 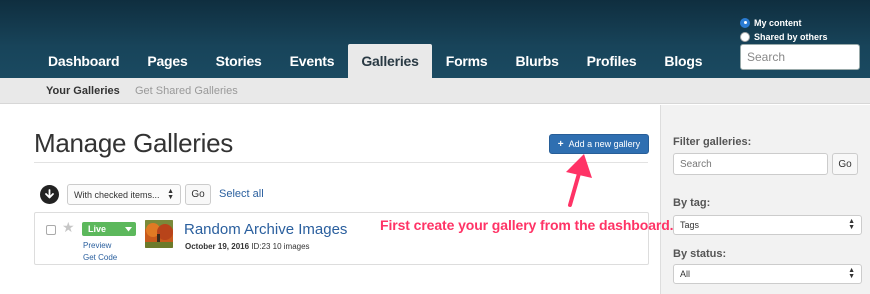 I want to click on tab-blurbs: Blurbs, so click(x=537, y=61).